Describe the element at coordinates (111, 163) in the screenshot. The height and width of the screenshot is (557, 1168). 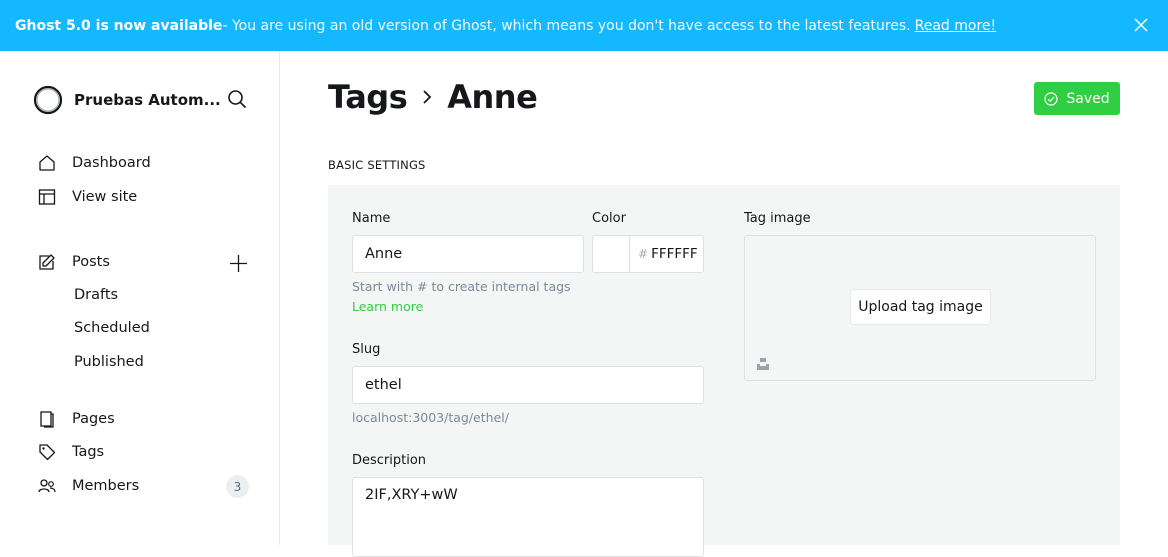
I see `nav-dashboard-label: Dashboard` at that location.